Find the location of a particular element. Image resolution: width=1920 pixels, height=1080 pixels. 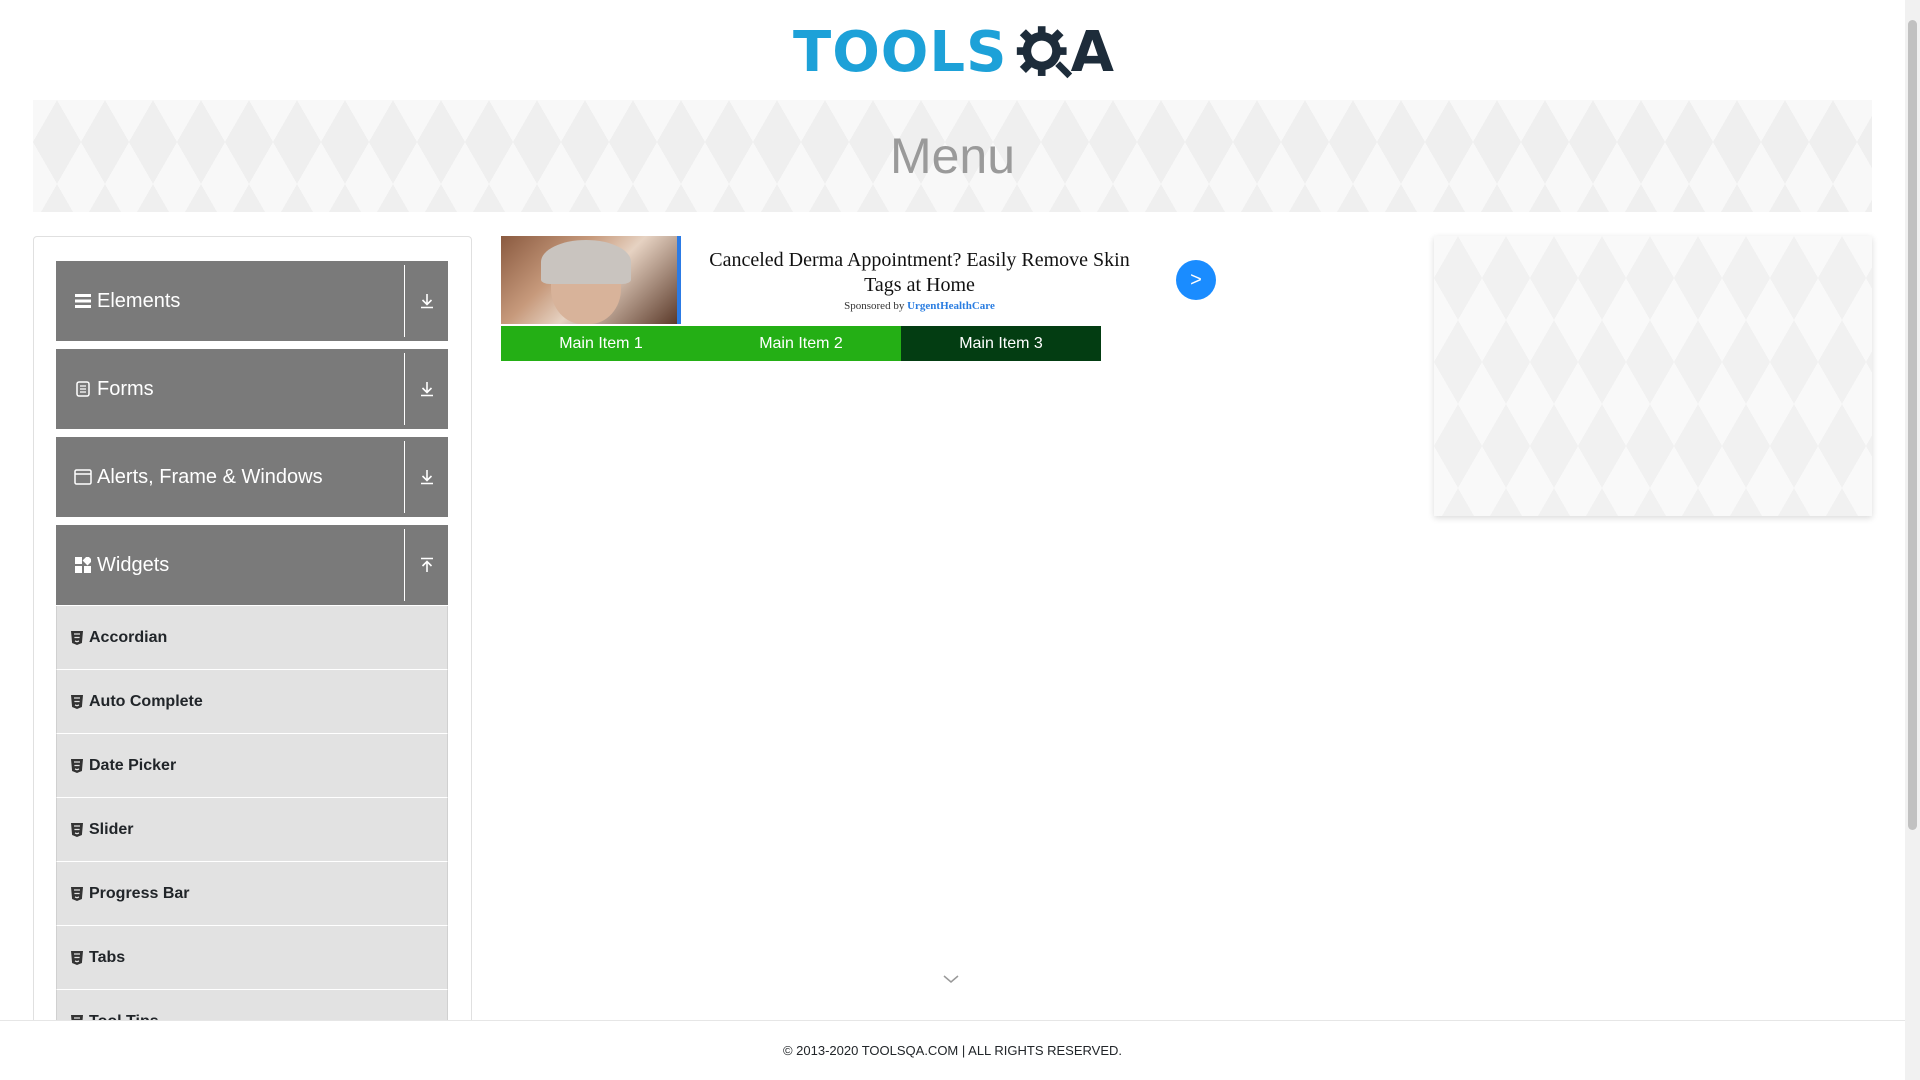

sidebar-item-label: Slider is located at coordinates (111, 829).